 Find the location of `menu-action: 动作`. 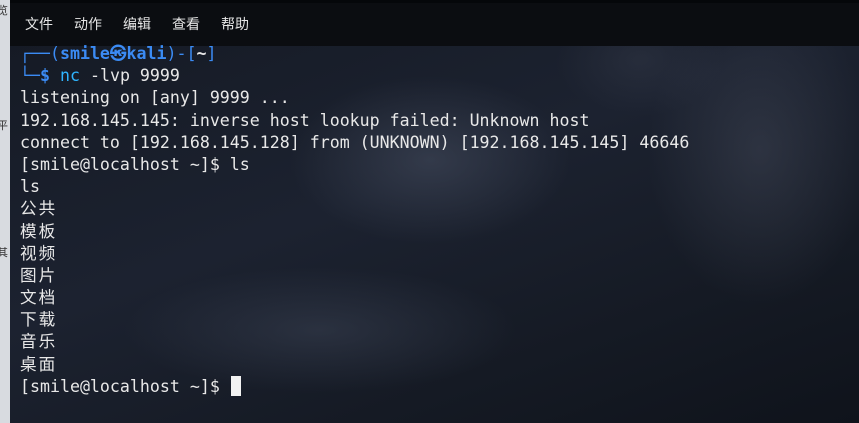

menu-action: 动作 is located at coordinates (88, 24).